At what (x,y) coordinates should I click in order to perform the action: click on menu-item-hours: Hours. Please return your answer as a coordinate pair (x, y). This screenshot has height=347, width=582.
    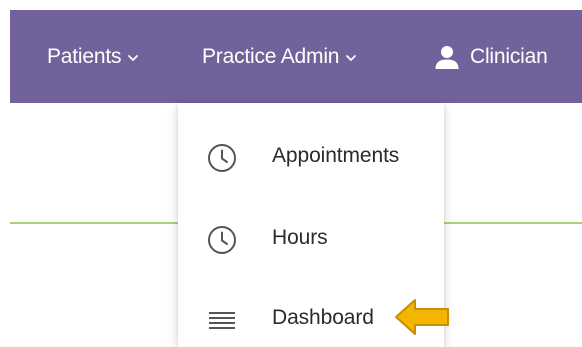
    Looking at the image, I should click on (311, 239).